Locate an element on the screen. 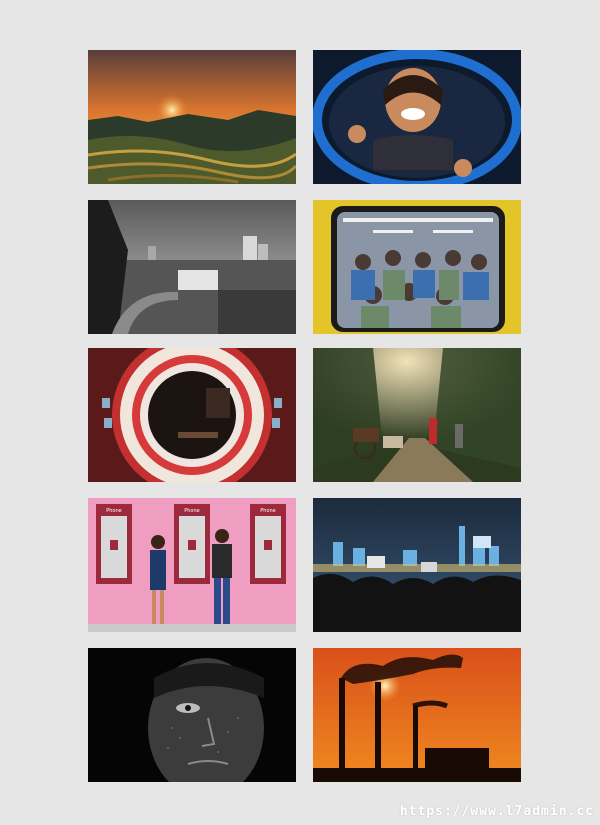 The height and width of the screenshot is (825, 600). phone-sign-middle: Phone is located at coordinates (192, 511).